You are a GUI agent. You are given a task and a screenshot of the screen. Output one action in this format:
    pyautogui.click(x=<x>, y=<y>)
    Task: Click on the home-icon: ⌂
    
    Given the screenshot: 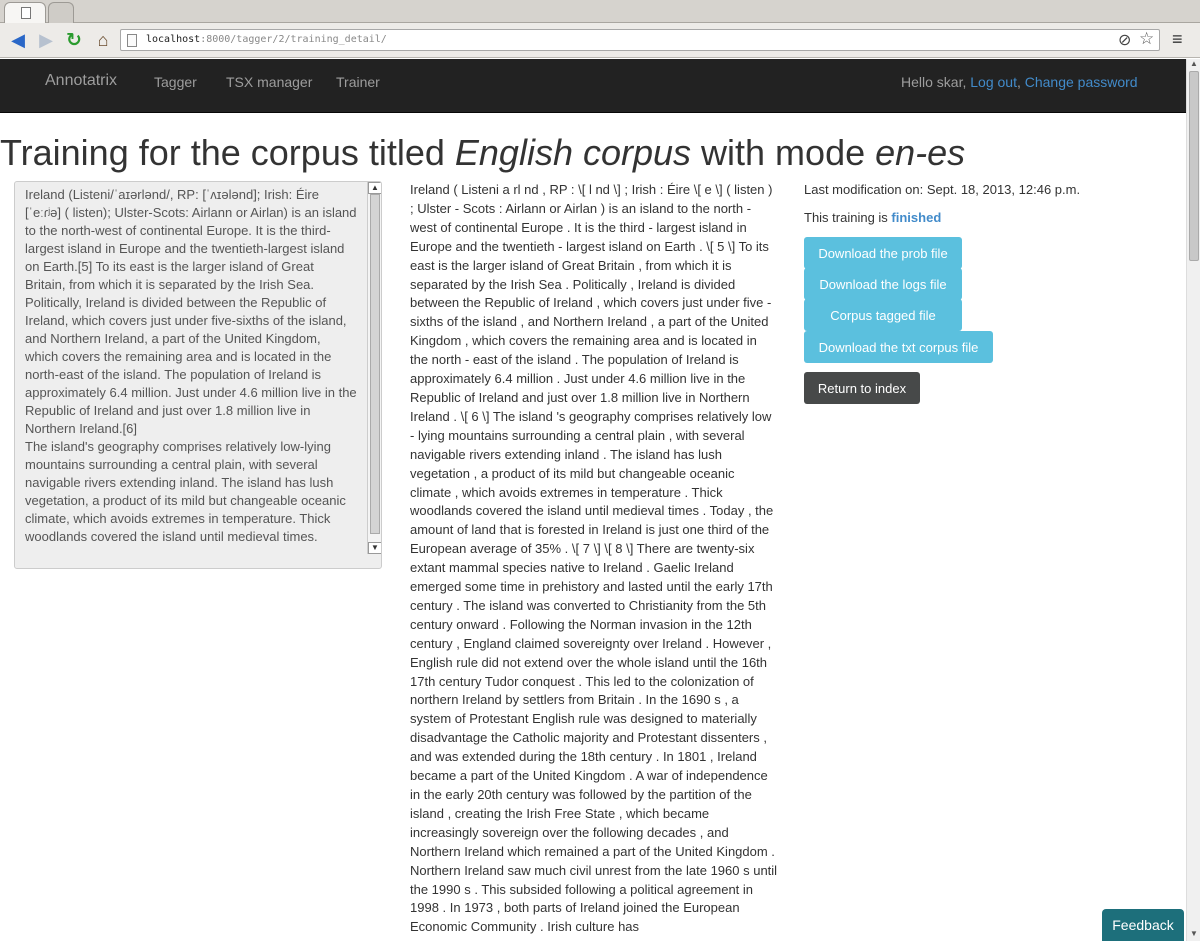 What is the action you would take?
    pyautogui.click(x=103, y=40)
    